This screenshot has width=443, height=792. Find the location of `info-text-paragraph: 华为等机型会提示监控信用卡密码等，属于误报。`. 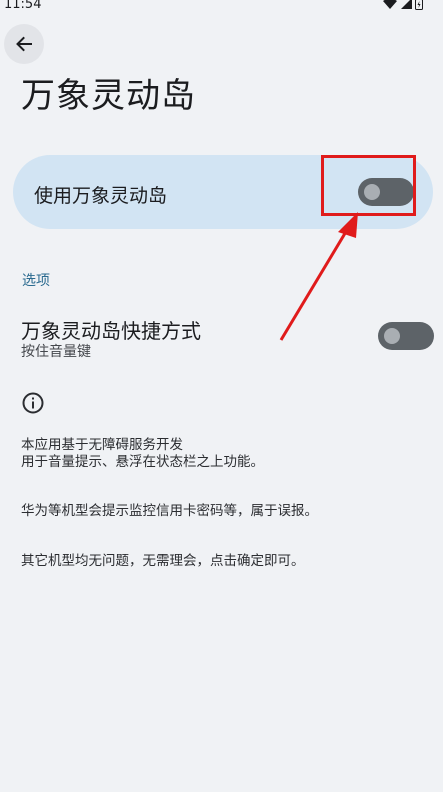

info-text-paragraph: 华为等机型会提示监控信用卡密码等，属于误报。 is located at coordinates (169, 511).